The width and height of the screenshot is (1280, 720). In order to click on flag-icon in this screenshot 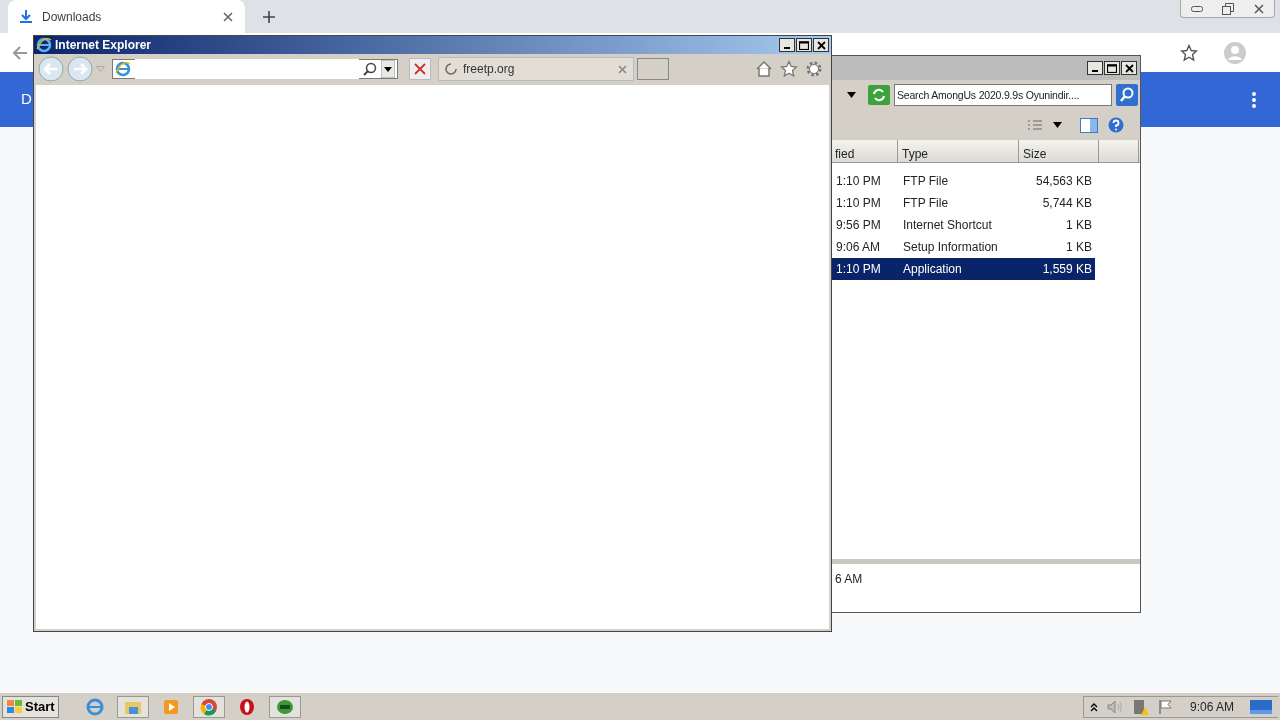, I will do `click(1165, 706)`.